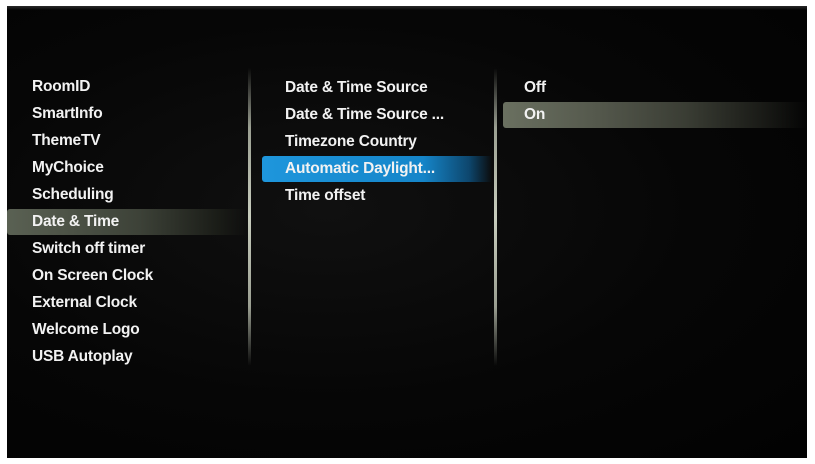  What do you see at coordinates (61, 86) in the screenshot?
I see `menu-item-label: RoomID` at bounding box center [61, 86].